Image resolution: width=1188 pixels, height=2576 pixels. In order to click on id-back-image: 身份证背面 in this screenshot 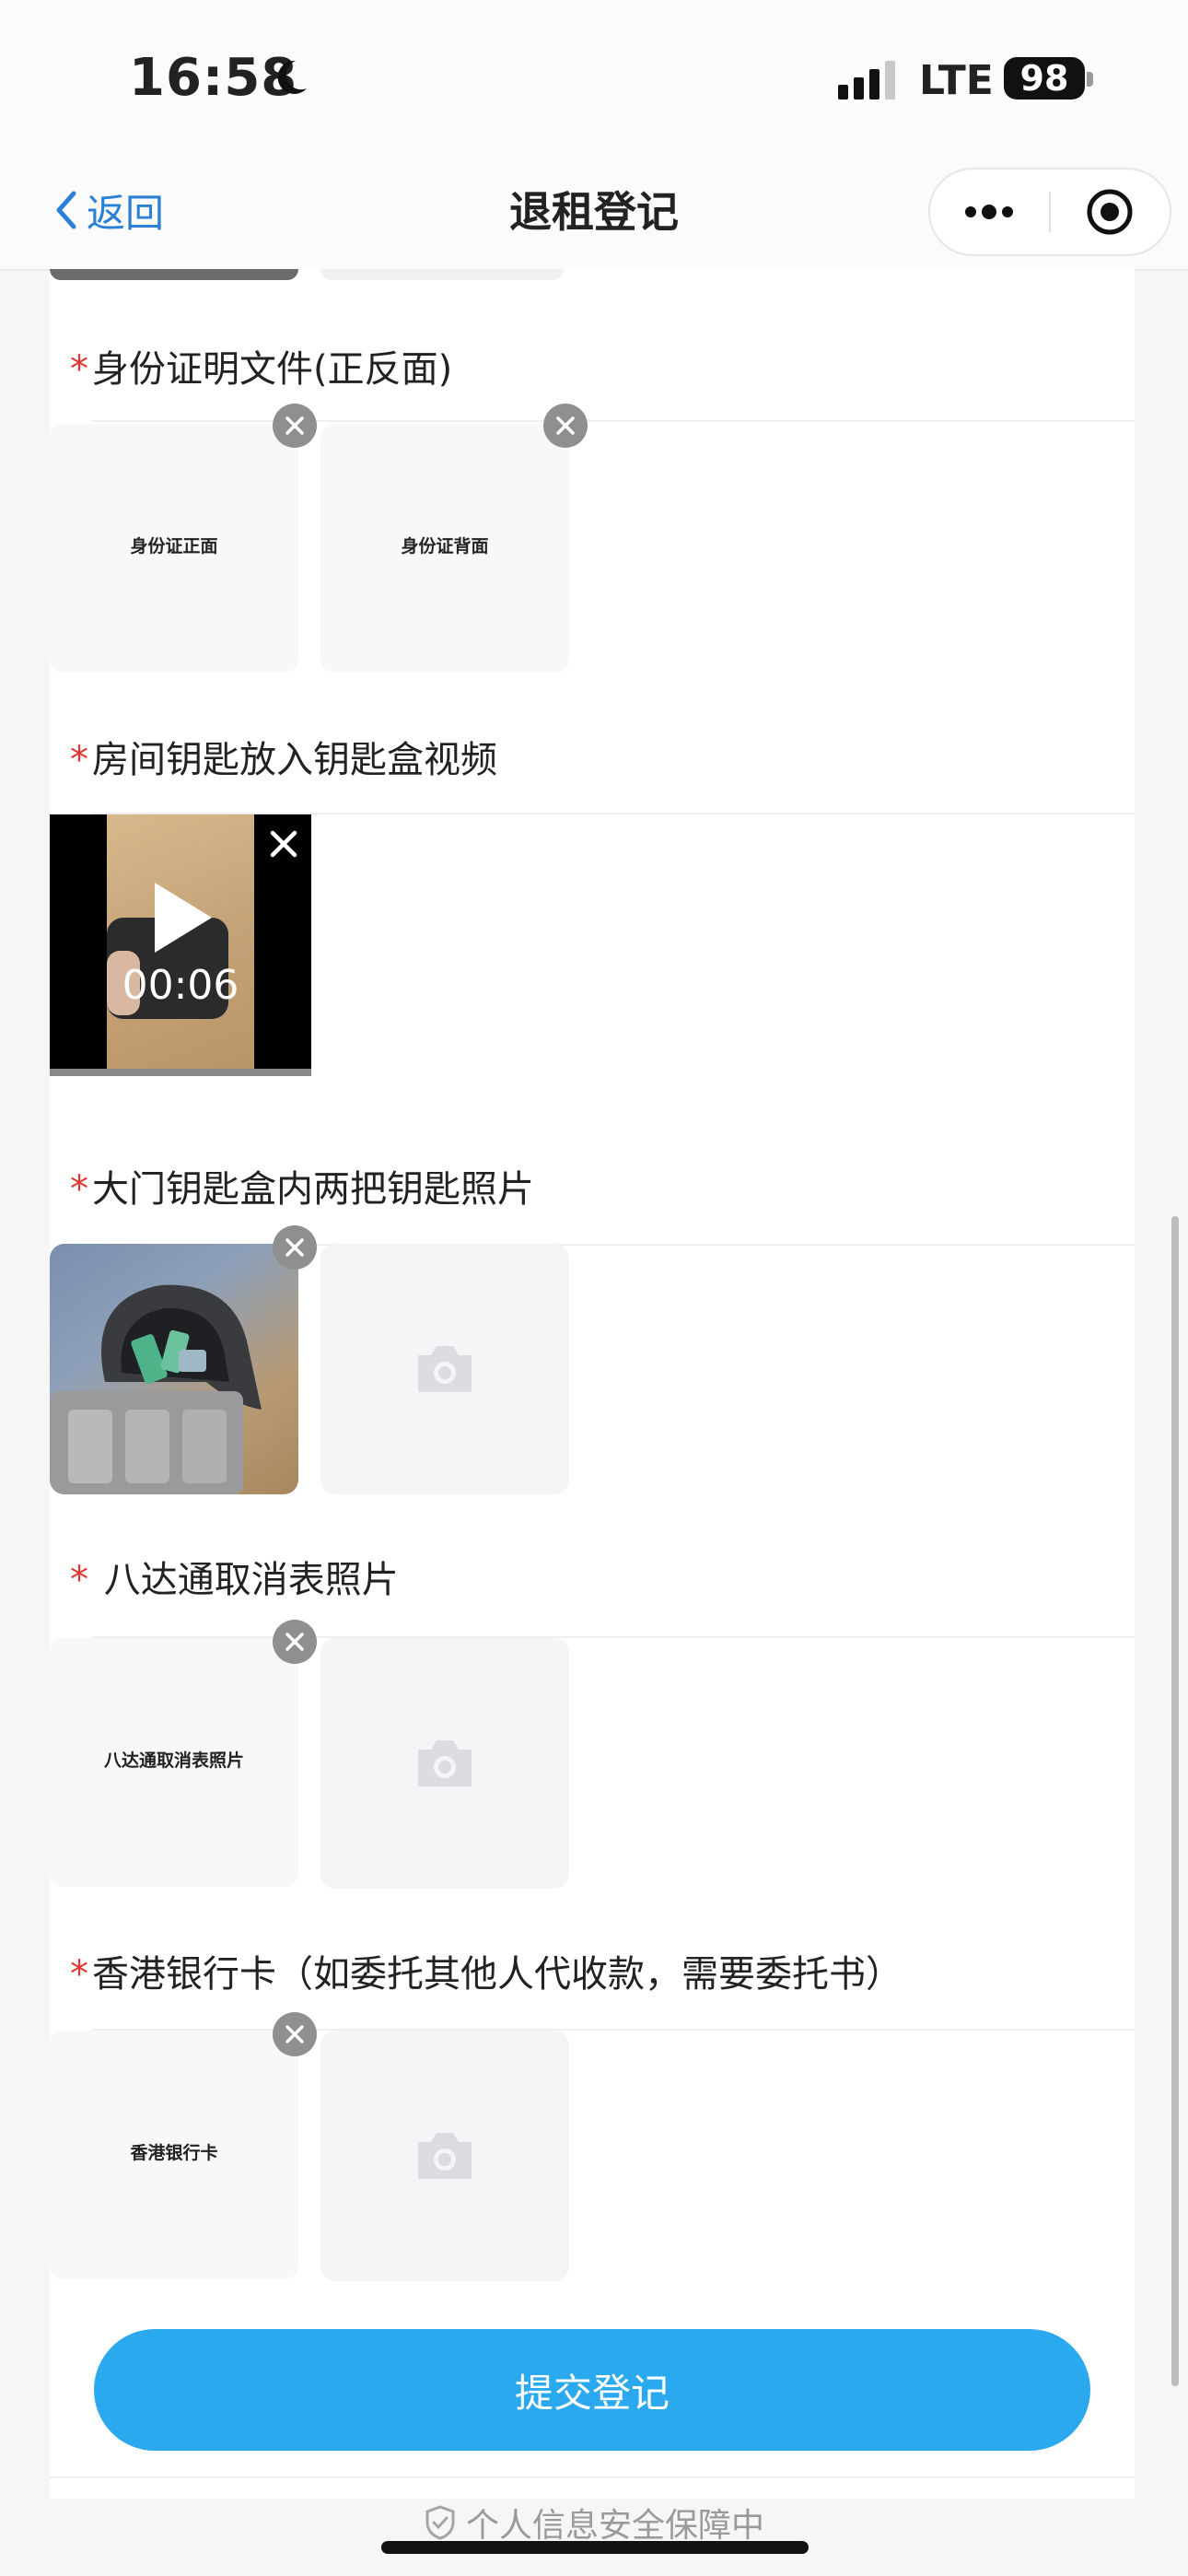, I will do `click(444, 548)`.